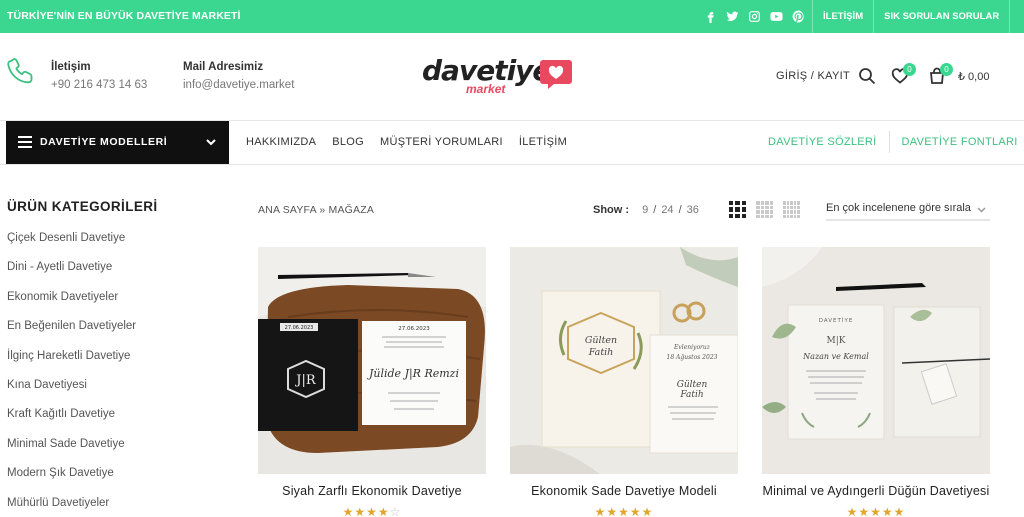 The height and width of the screenshot is (517, 1024). I want to click on sort-value: En çok incelenene göre sırala, so click(898, 208).